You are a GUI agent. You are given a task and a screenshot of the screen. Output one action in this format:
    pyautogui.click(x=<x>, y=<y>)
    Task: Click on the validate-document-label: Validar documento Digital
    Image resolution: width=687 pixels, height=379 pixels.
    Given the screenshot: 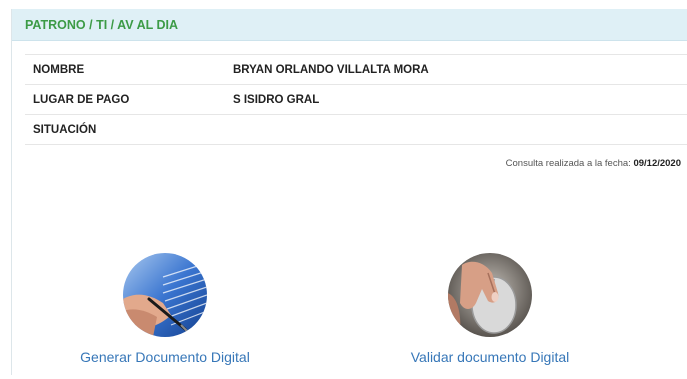 What is the action you would take?
    pyautogui.click(x=490, y=357)
    